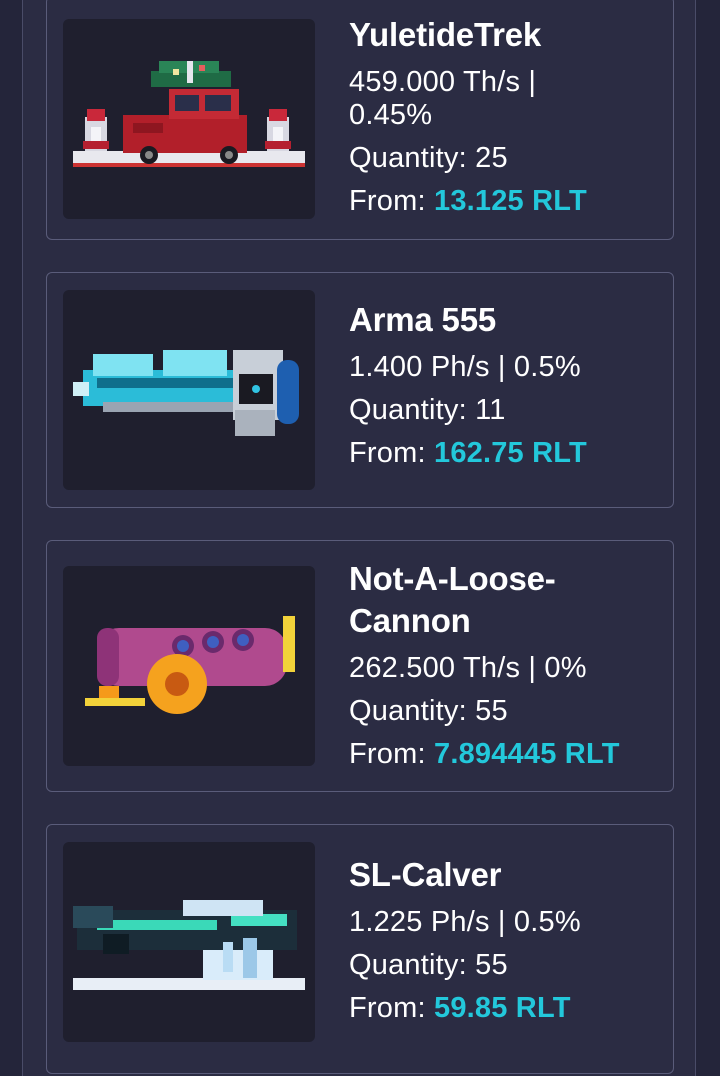 Image resolution: width=720 pixels, height=1076 pixels. I want to click on holiday-truck-miner-icon, so click(189, 114).